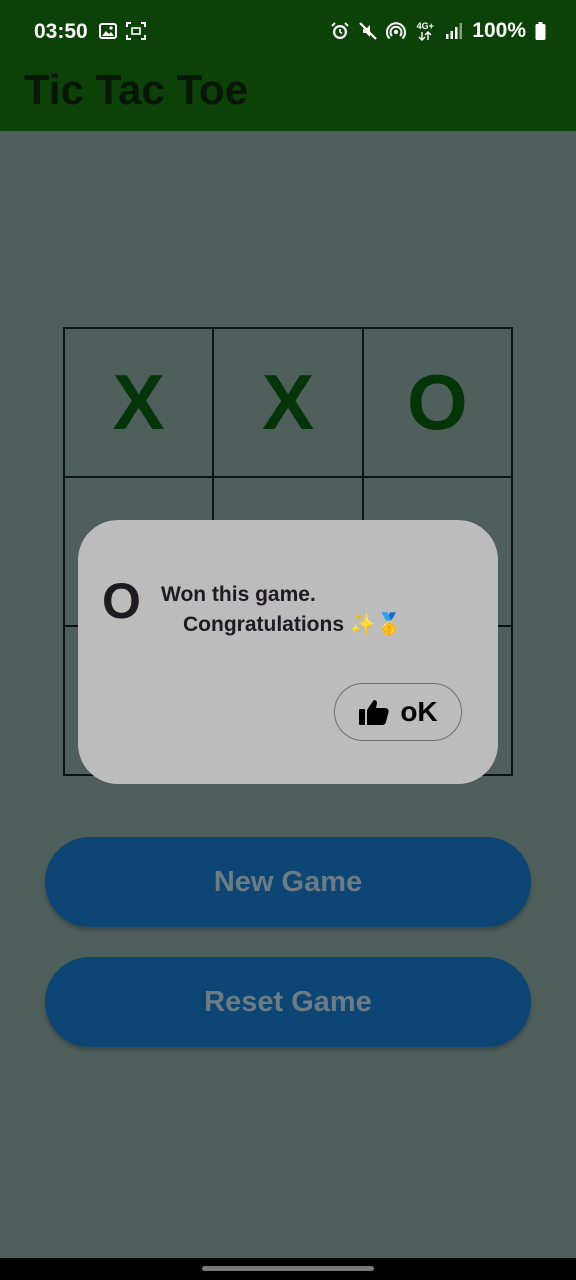 This screenshot has height=1280, width=576. Describe the element at coordinates (438, 31) in the screenshot. I see `status-right-icons: 4G+ 100%` at that location.